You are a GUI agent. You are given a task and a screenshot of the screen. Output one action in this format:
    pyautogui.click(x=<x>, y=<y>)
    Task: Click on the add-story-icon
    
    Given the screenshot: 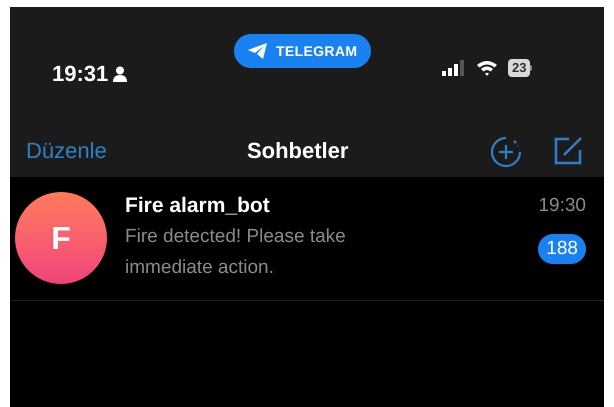 What is the action you would take?
    pyautogui.click(x=506, y=152)
    